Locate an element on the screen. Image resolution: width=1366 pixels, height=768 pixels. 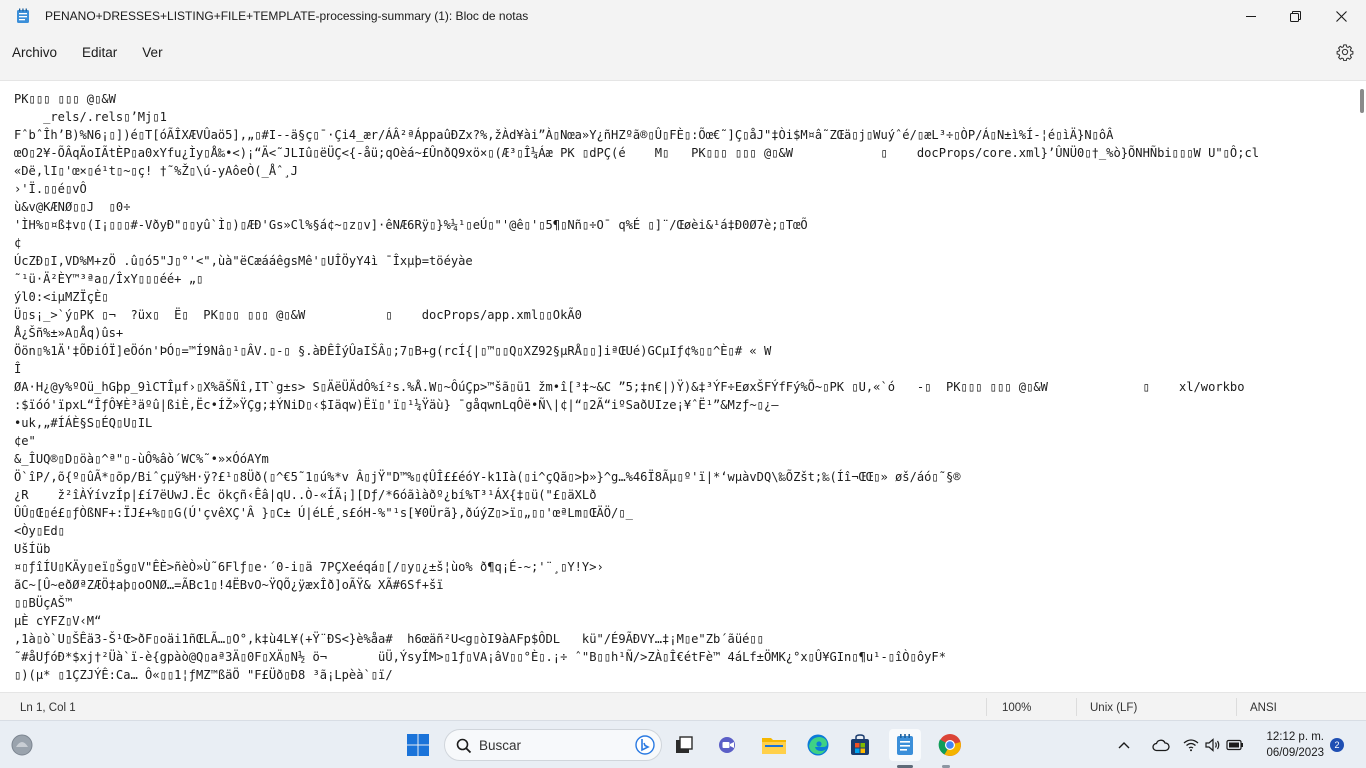
zoom-level: 100% is located at coordinates (1017, 708).